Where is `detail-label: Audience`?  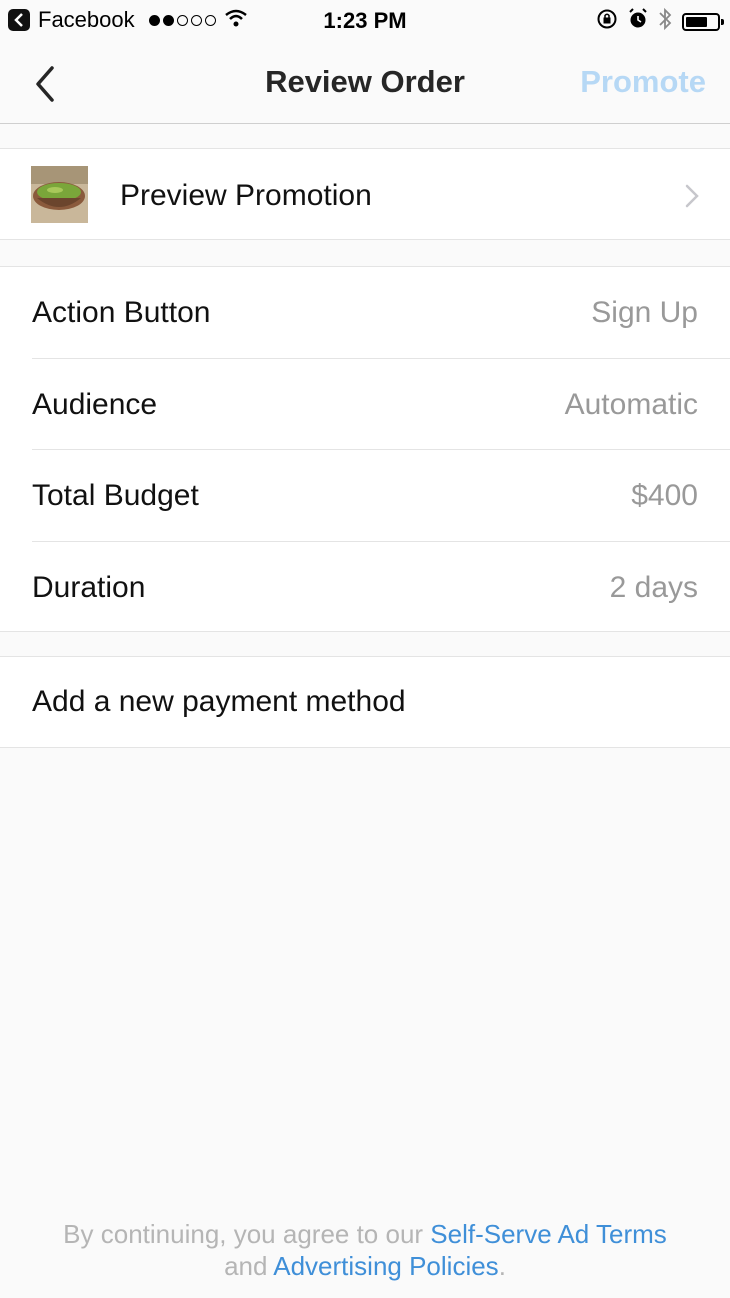
detail-label: Audience is located at coordinates (95, 404).